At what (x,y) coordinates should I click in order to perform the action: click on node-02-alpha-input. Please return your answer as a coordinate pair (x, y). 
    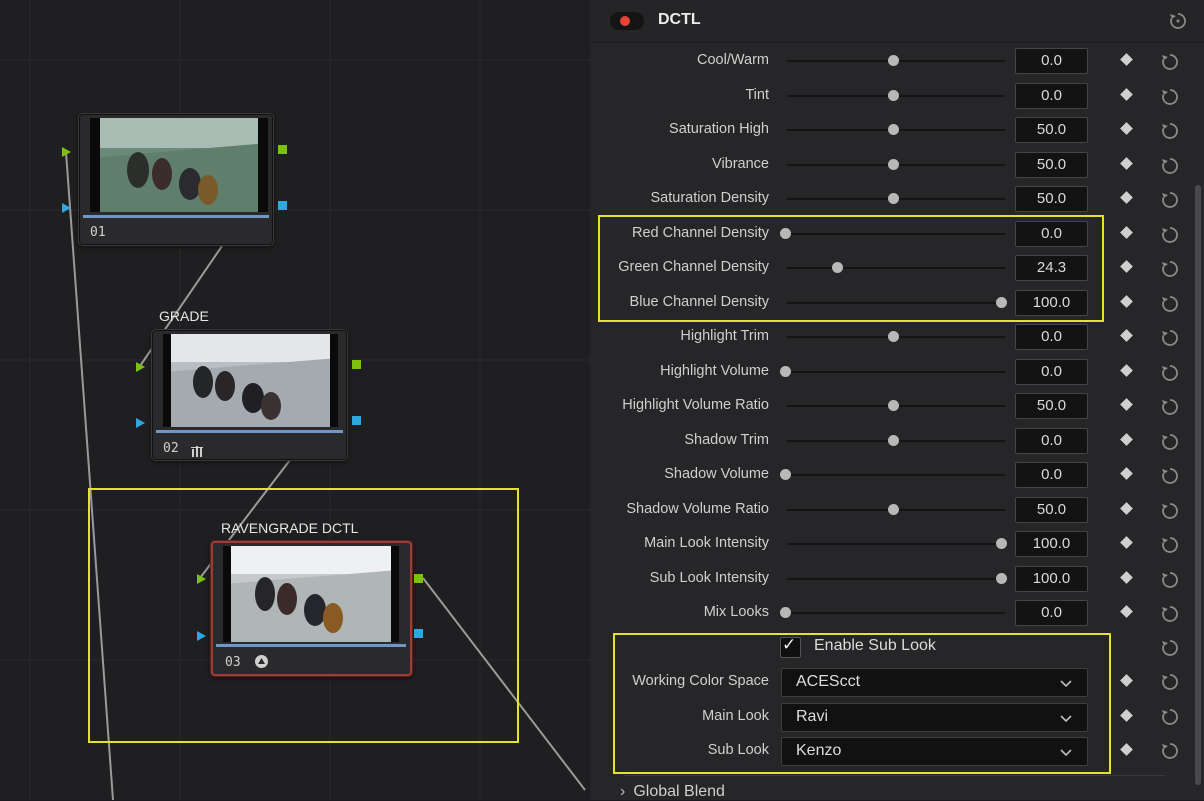
    Looking at the image, I should click on (140, 423).